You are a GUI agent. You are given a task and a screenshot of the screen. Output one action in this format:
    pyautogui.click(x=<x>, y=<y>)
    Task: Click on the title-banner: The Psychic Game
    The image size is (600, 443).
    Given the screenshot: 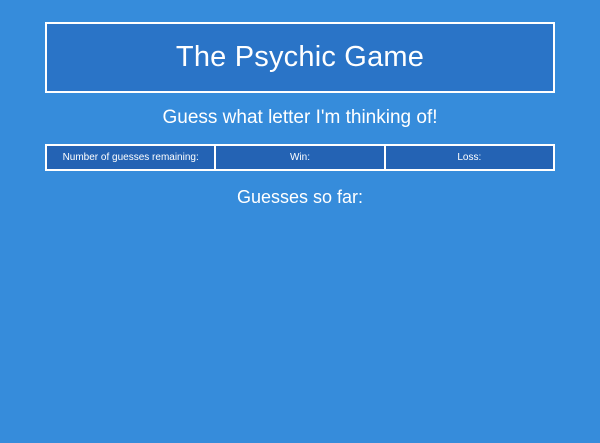 What is the action you would take?
    pyautogui.click(x=300, y=57)
    